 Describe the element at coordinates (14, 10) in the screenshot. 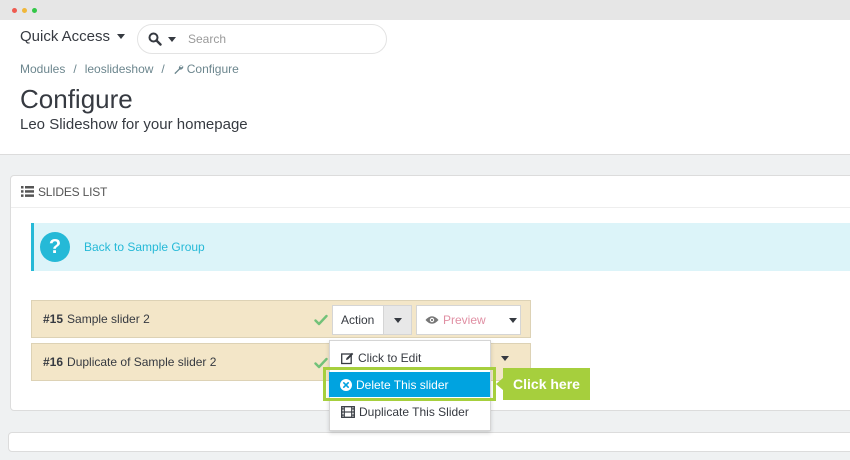

I see `window-close-dot` at that location.